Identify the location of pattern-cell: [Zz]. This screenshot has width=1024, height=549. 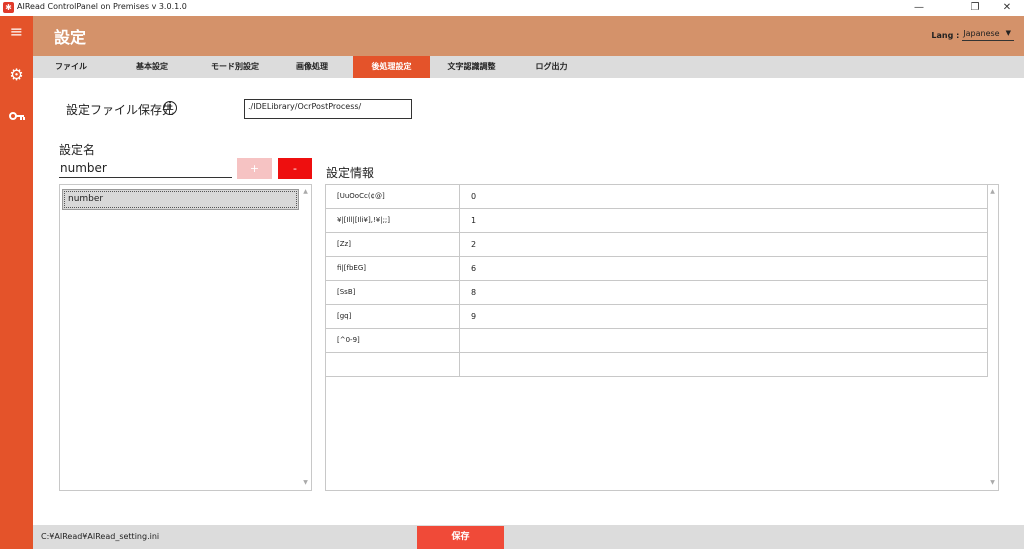
(393, 244).